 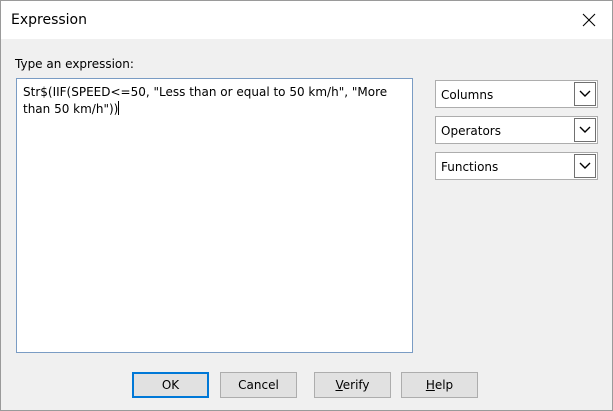 I want to click on verify-label-rest: erify, so click(x=356, y=385).